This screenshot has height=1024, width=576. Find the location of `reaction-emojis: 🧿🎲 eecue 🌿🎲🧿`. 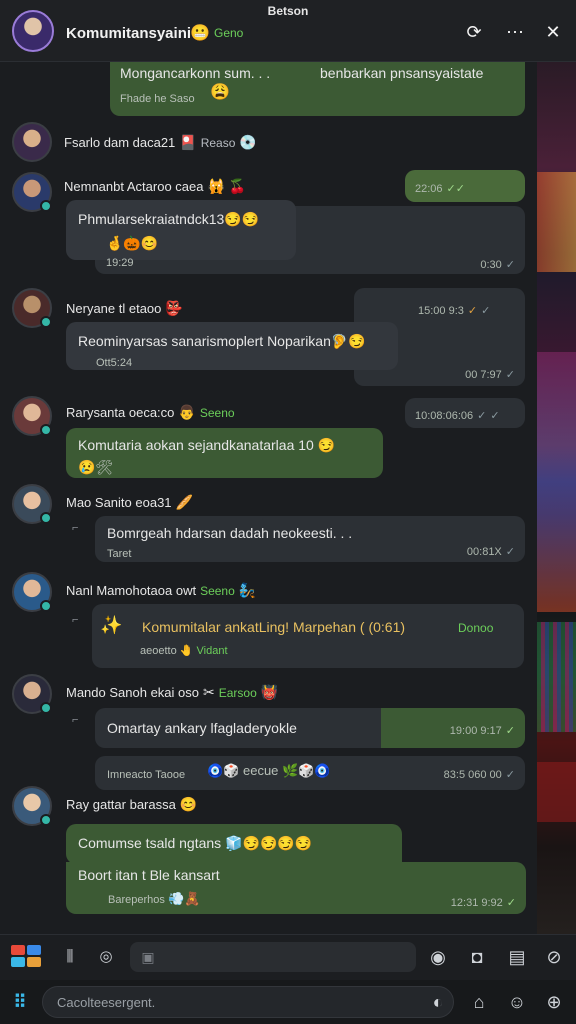

reaction-emojis: 🧿🎲 eecue 🌿🎲🧿 is located at coordinates (269, 770).